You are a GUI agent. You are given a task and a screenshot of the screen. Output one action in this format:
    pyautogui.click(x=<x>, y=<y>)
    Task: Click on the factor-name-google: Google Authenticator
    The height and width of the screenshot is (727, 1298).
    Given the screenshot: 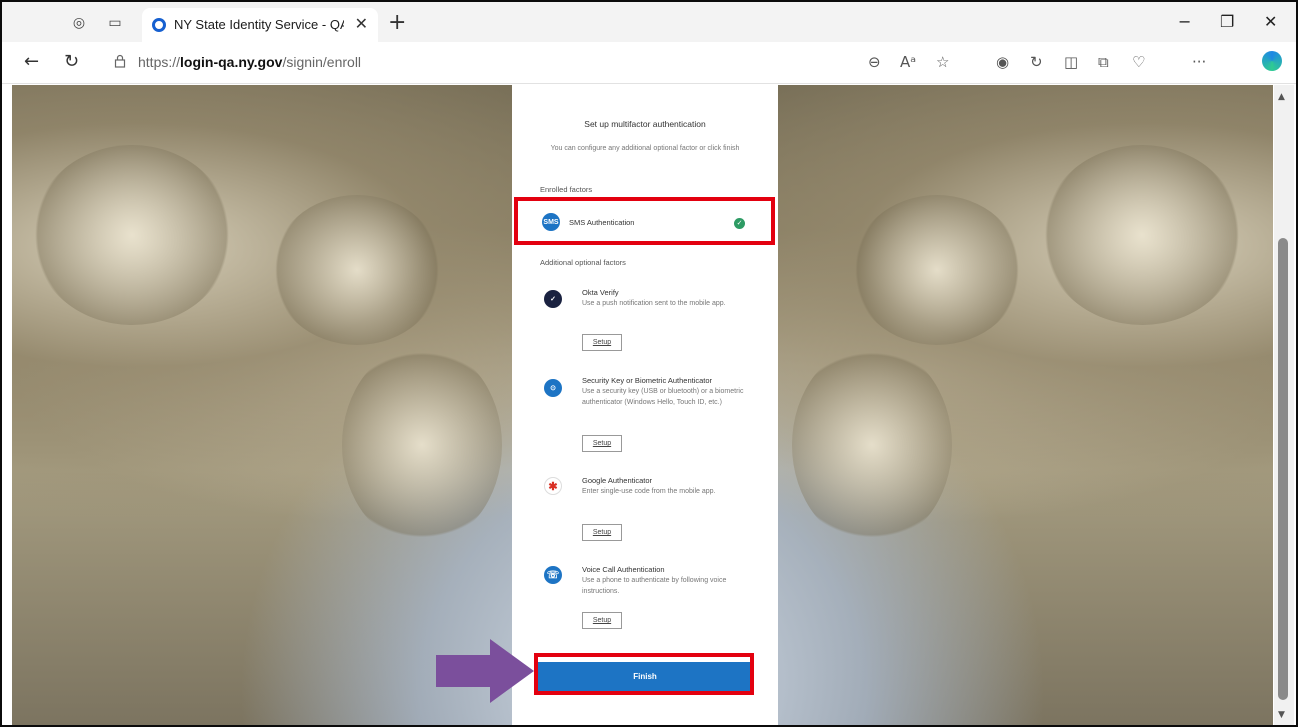 What is the action you would take?
    pyautogui.click(x=617, y=480)
    